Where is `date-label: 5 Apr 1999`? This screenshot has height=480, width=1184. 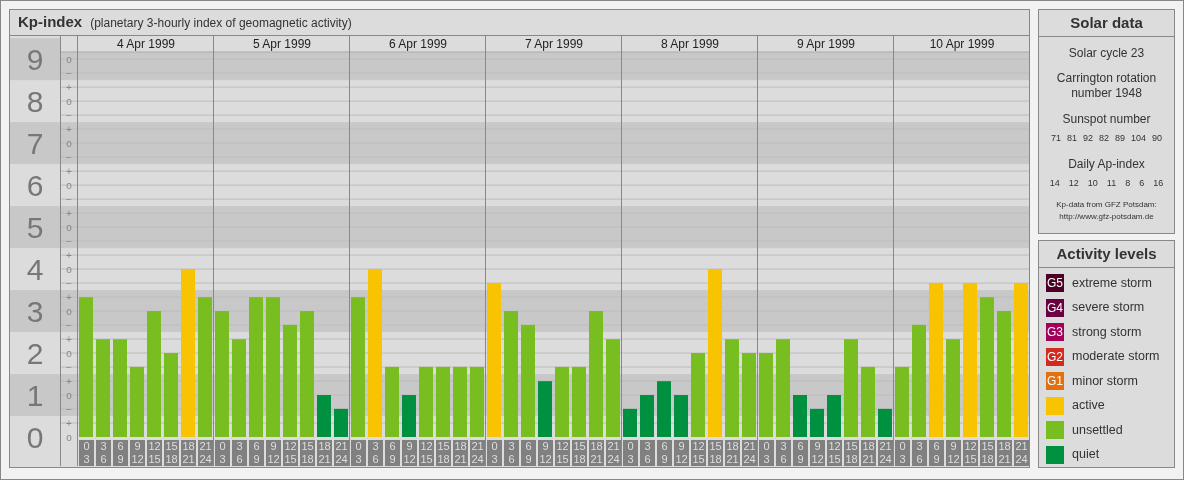 date-label: 5 Apr 1999 is located at coordinates (282, 44).